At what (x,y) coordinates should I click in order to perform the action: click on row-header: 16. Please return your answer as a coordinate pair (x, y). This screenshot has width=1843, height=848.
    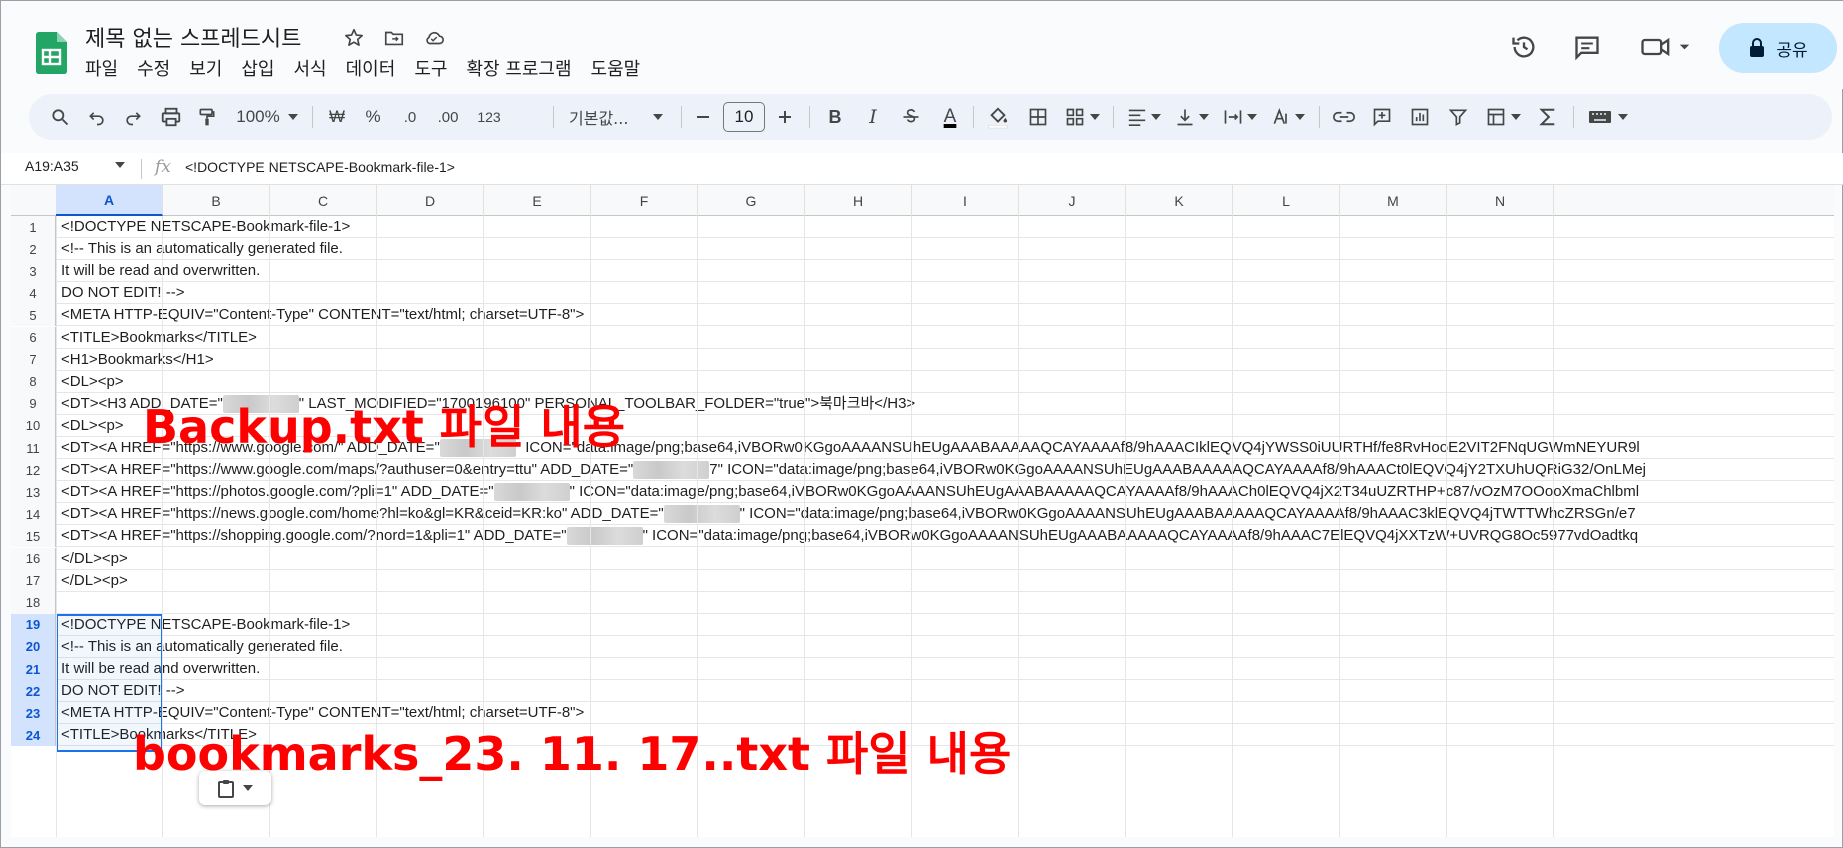
    Looking at the image, I should click on (33, 558).